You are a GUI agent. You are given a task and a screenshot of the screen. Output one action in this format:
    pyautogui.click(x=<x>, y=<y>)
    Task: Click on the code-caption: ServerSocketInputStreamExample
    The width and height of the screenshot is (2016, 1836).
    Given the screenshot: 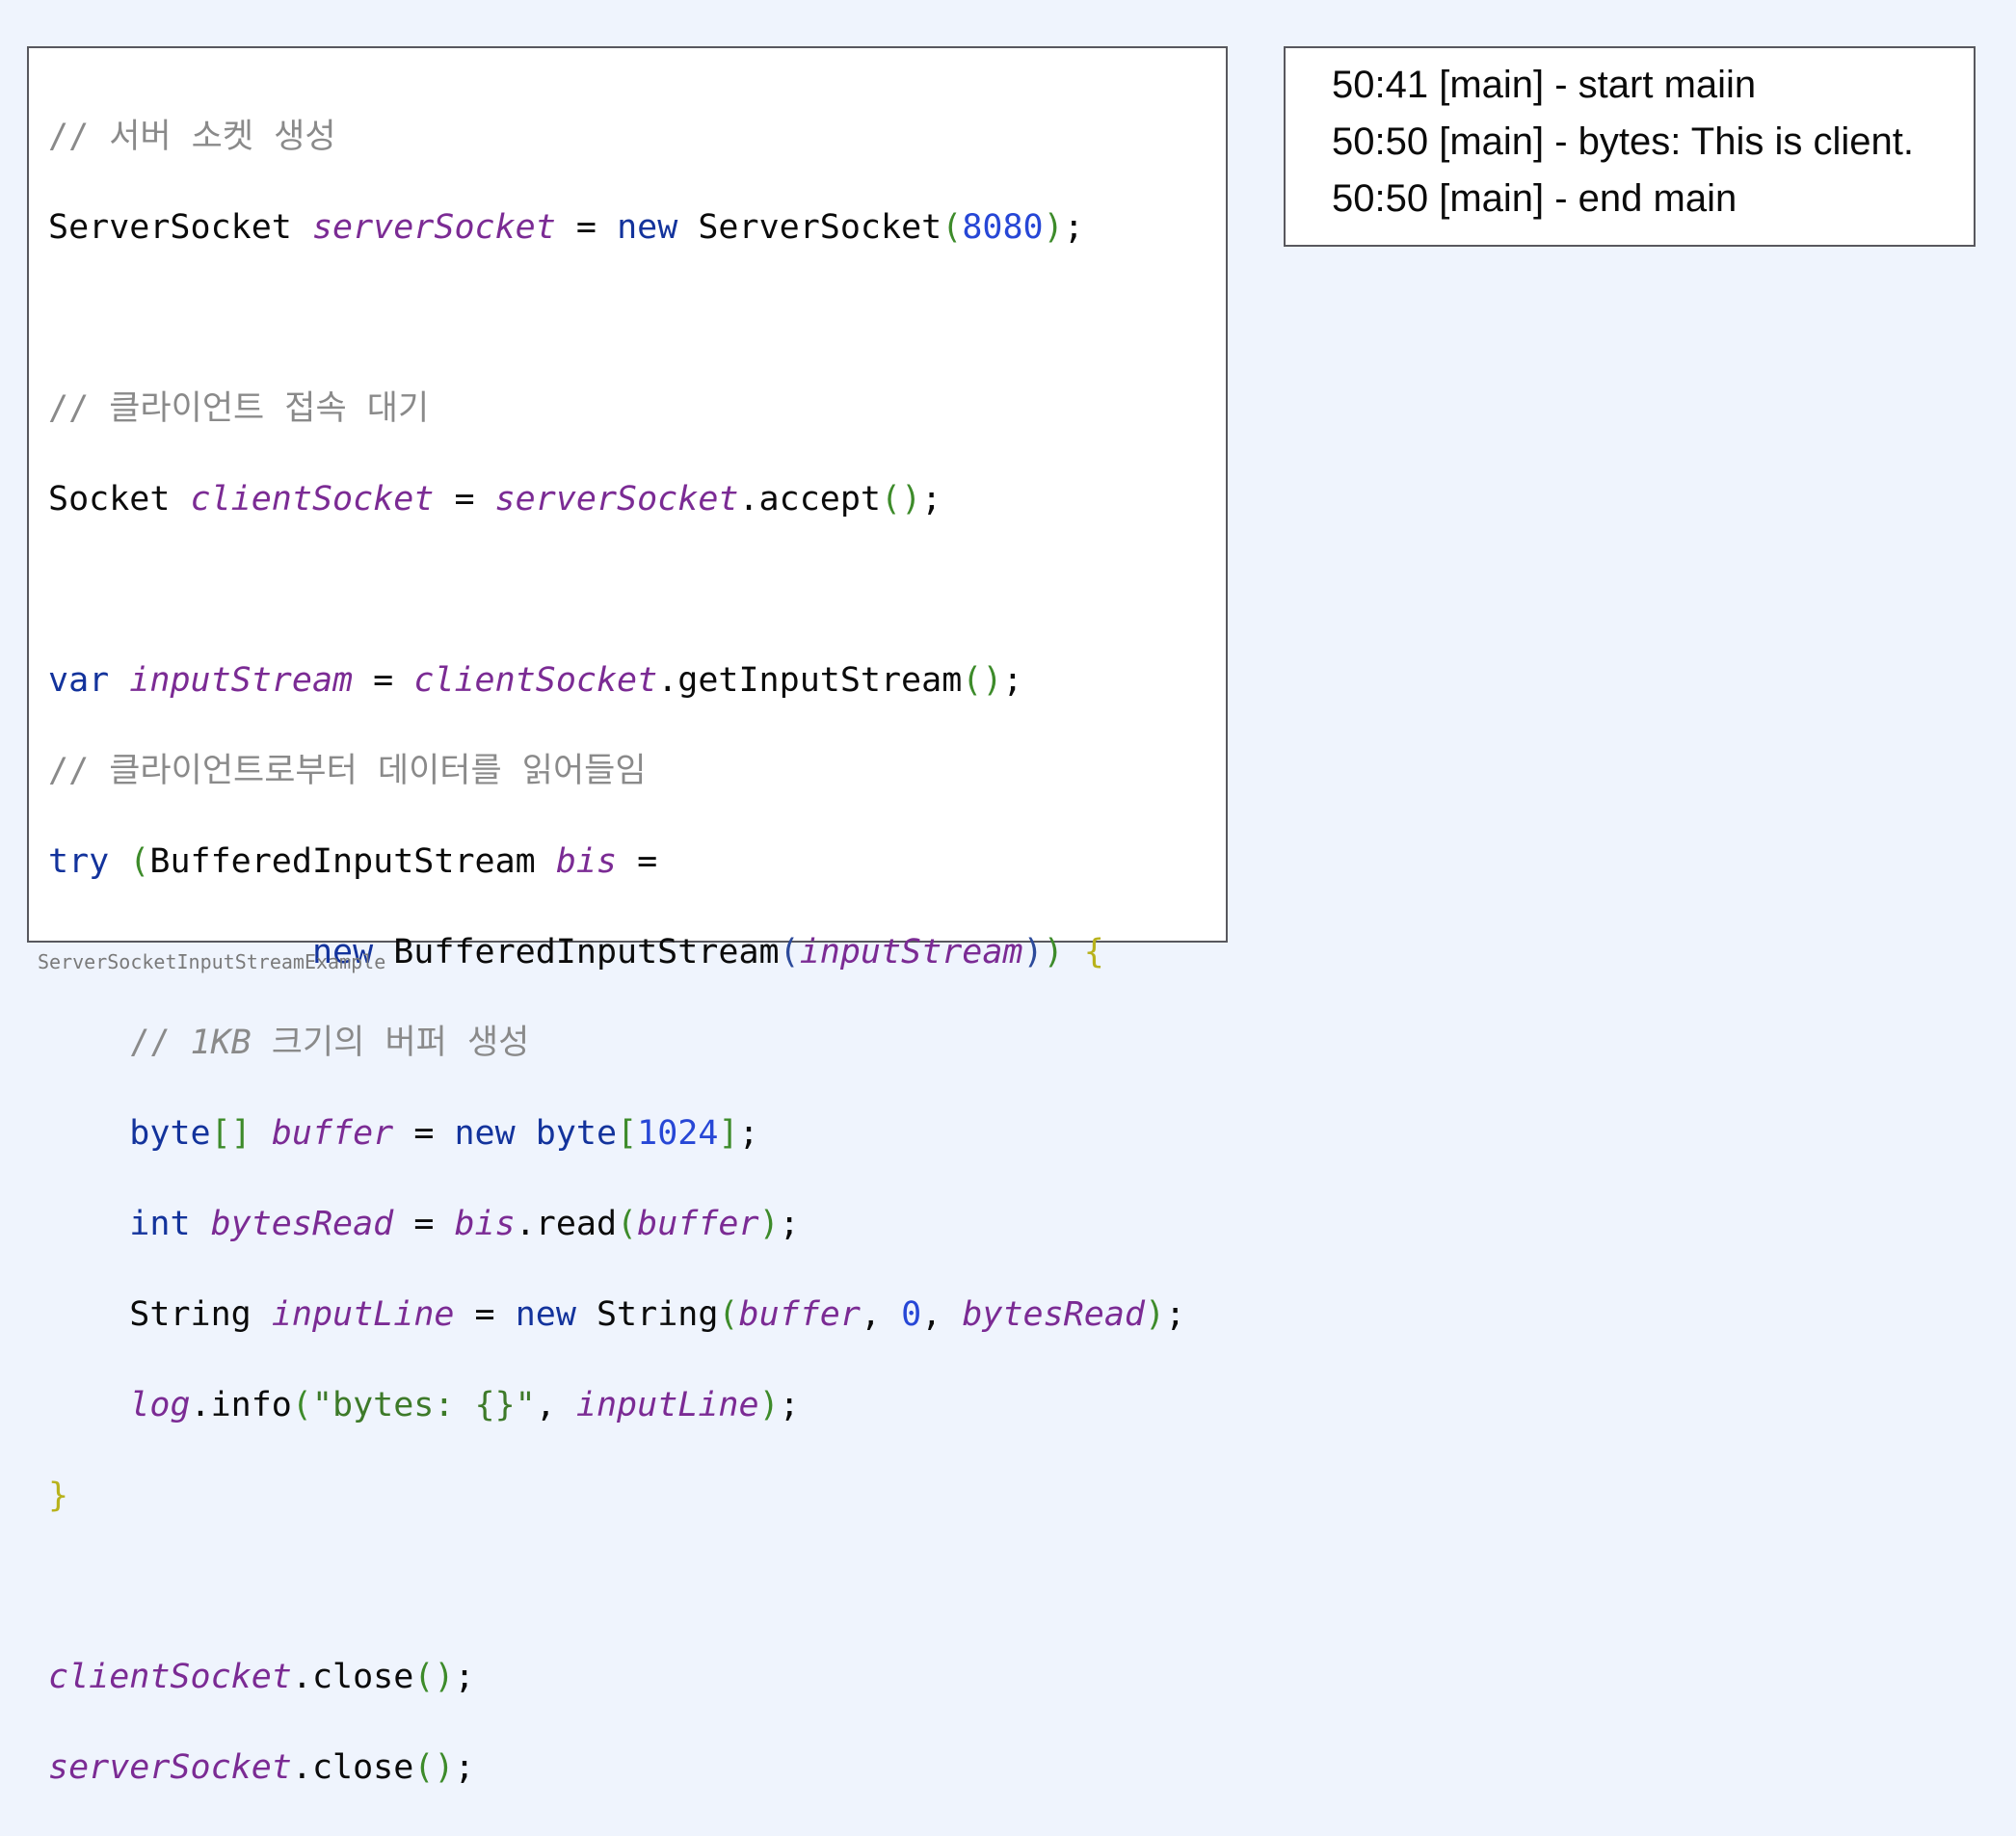 What is the action you would take?
    pyautogui.click(x=212, y=962)
    